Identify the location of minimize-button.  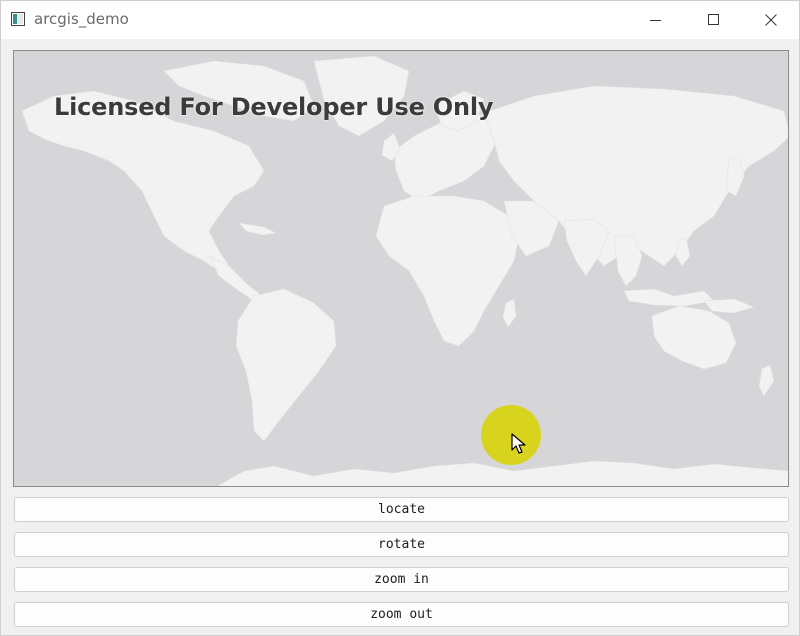
(656, 20).